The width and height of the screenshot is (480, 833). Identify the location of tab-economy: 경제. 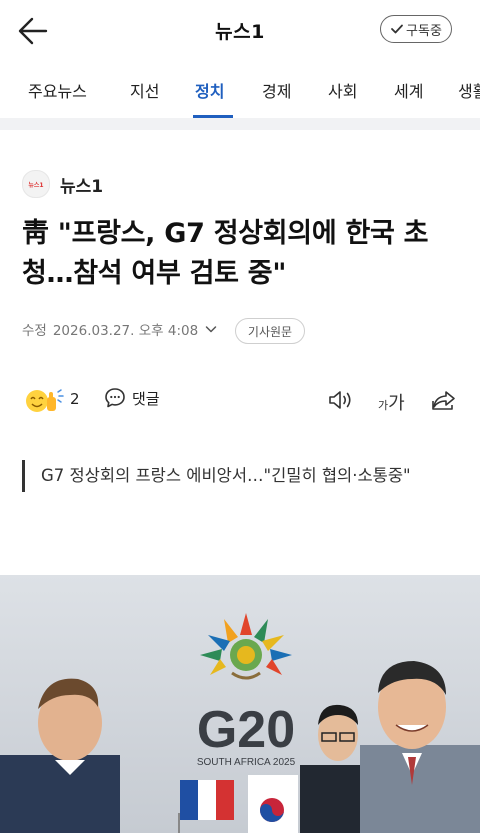
(276, 90).